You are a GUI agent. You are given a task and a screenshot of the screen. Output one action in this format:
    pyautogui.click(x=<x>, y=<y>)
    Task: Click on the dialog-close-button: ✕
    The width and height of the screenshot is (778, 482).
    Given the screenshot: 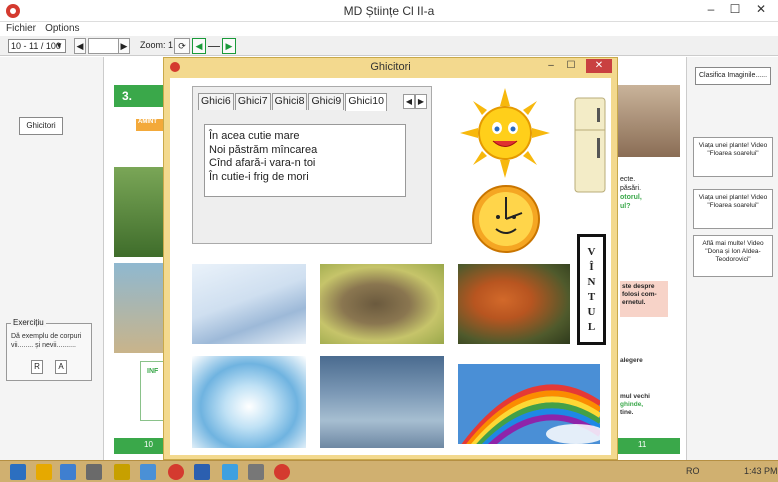 What is the action you would take?
    pyautogui.click(x=599, y=66)
    